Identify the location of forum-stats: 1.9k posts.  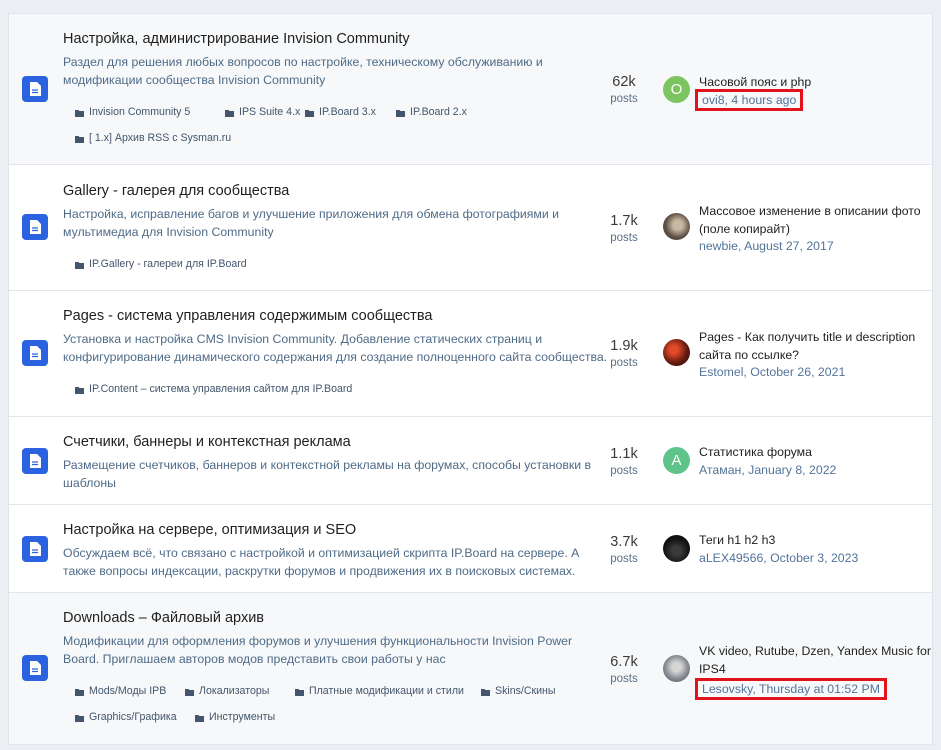
(624, 353).